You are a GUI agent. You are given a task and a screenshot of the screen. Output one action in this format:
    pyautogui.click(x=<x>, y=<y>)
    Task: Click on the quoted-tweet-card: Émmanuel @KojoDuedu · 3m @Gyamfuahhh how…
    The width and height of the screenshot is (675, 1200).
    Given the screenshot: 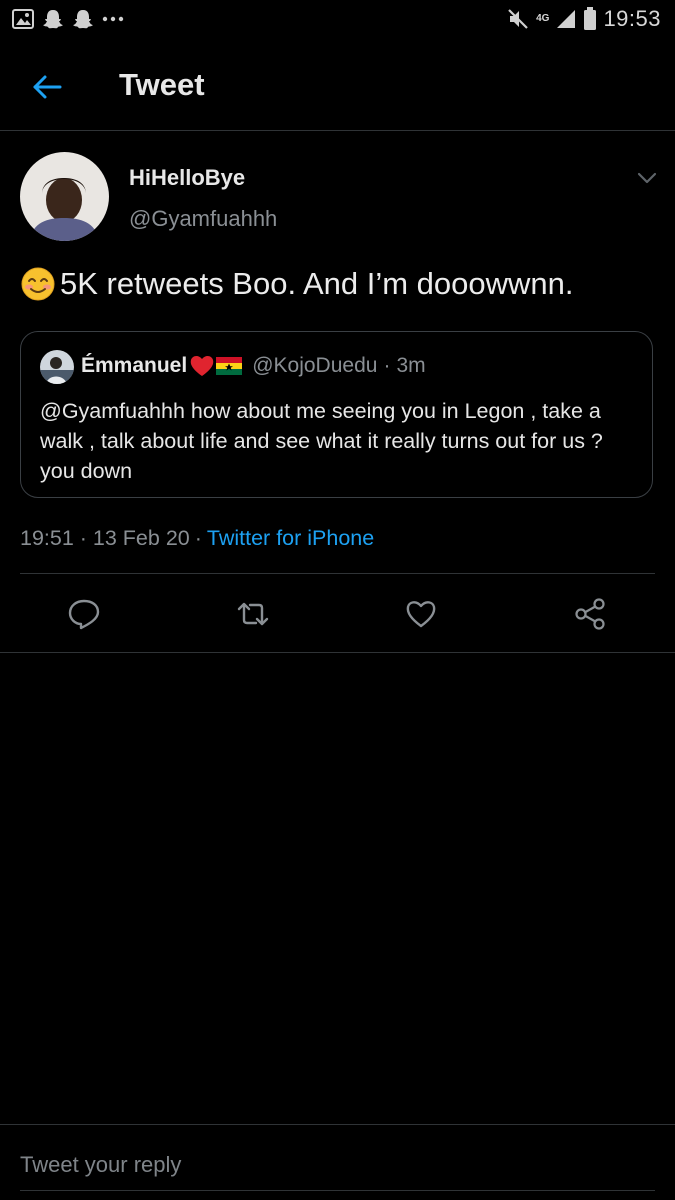 What is the action you would take?
    pyautogui.click(x=336, y=414)
    